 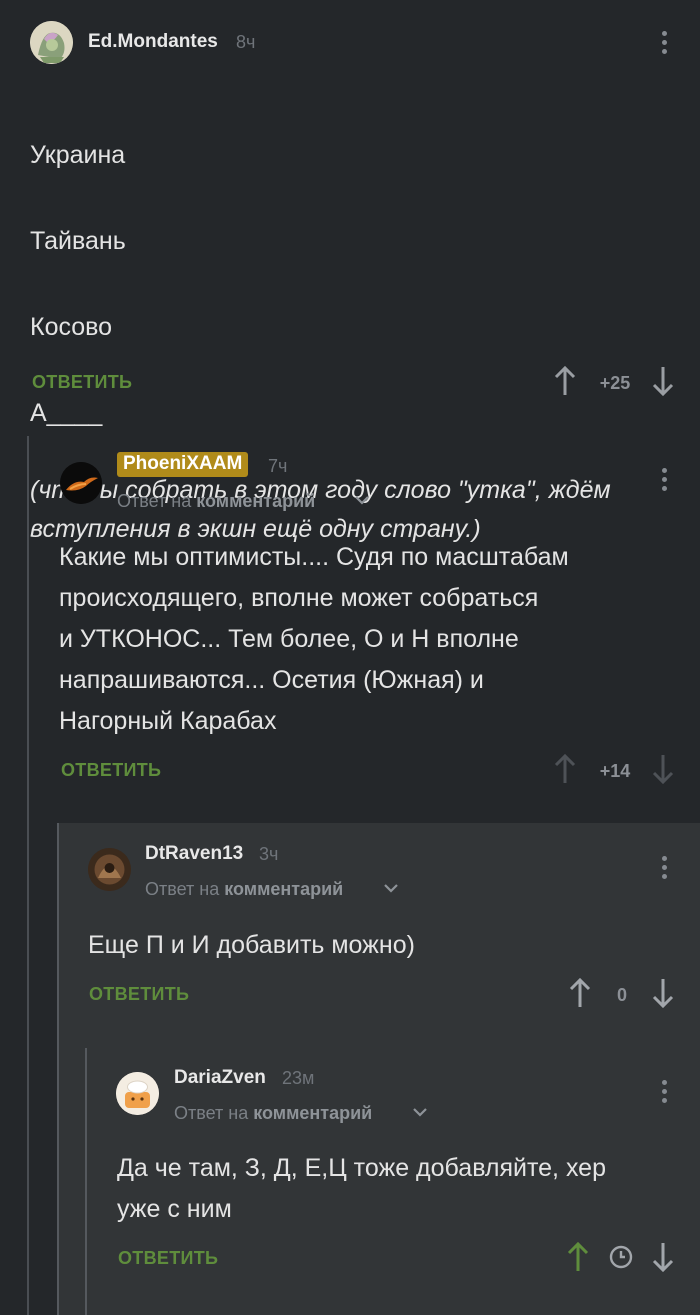 What do you see at coordinates (153, 42) in the screenshot?
I see `username: Ed.Mondantes` at bounding box center [153, 42].